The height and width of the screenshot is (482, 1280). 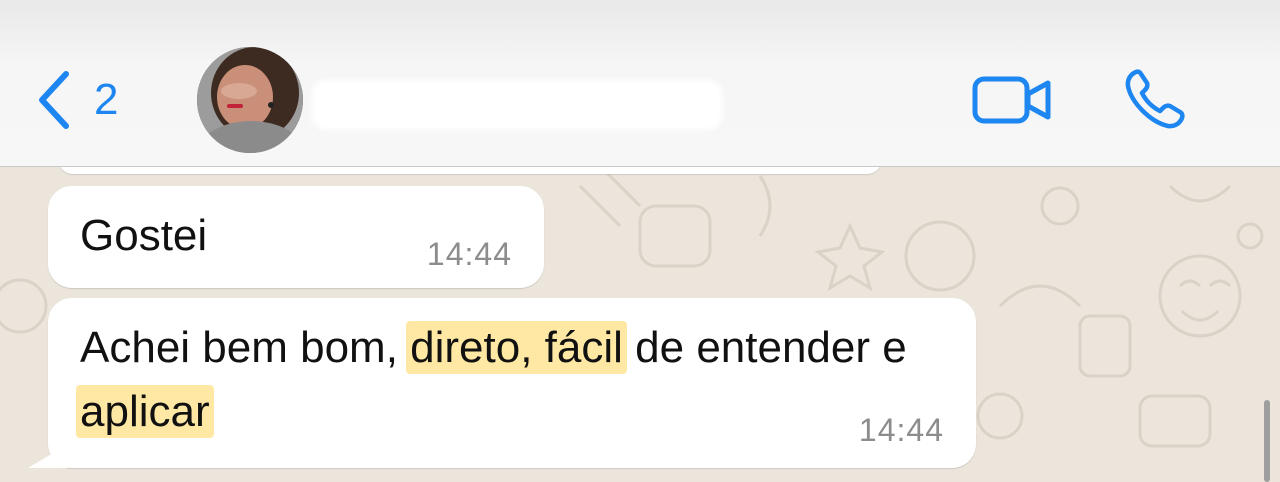 I want to click on text-redaction, so click(x=313, y=240).